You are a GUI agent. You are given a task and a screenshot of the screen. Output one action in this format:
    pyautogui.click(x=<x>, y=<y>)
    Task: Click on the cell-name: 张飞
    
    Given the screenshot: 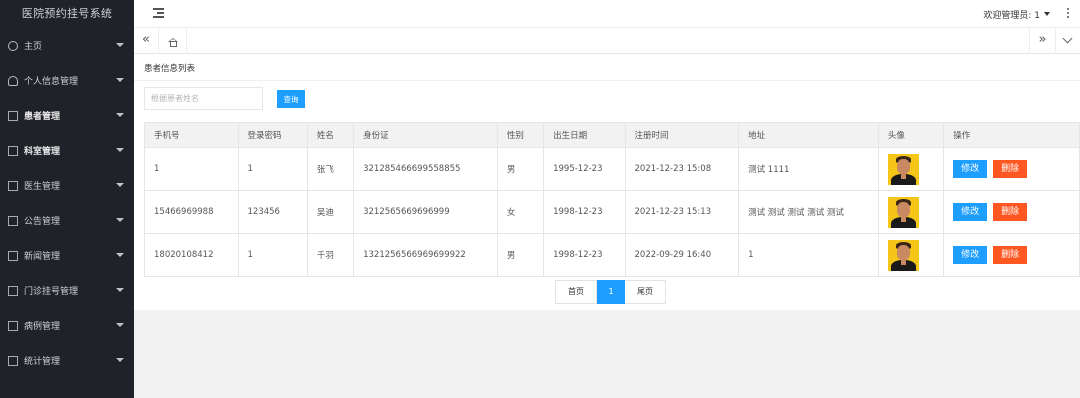 What is the action you would take?
    pyautogui.click(x=330, y=169)
    